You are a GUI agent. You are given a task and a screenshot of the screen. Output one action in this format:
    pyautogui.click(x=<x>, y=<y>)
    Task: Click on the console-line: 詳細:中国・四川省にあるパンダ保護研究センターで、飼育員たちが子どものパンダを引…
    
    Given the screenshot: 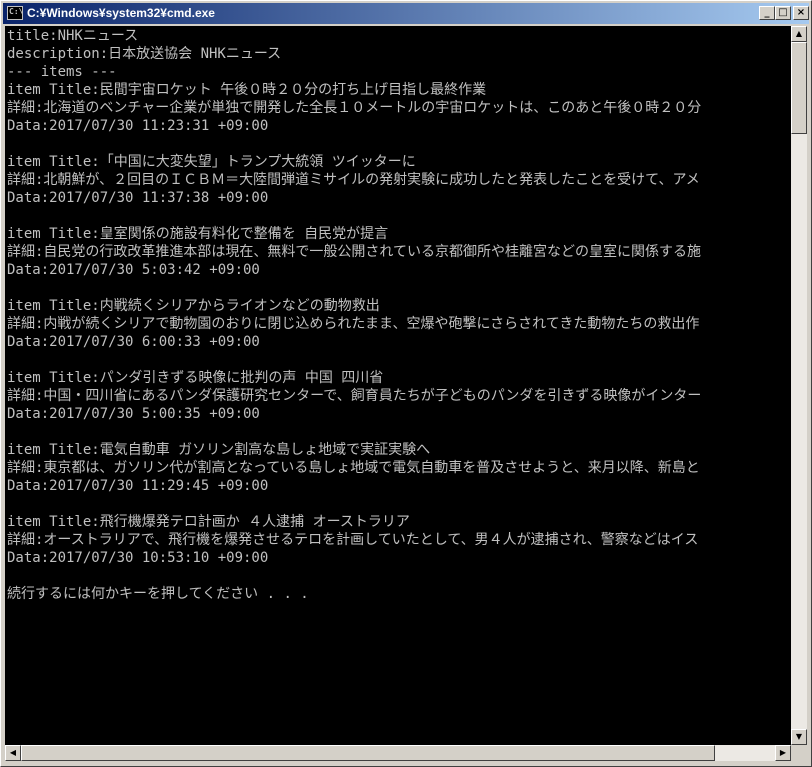 What is the action you would take?
    pyautogui.click(x=354, y=396)
    